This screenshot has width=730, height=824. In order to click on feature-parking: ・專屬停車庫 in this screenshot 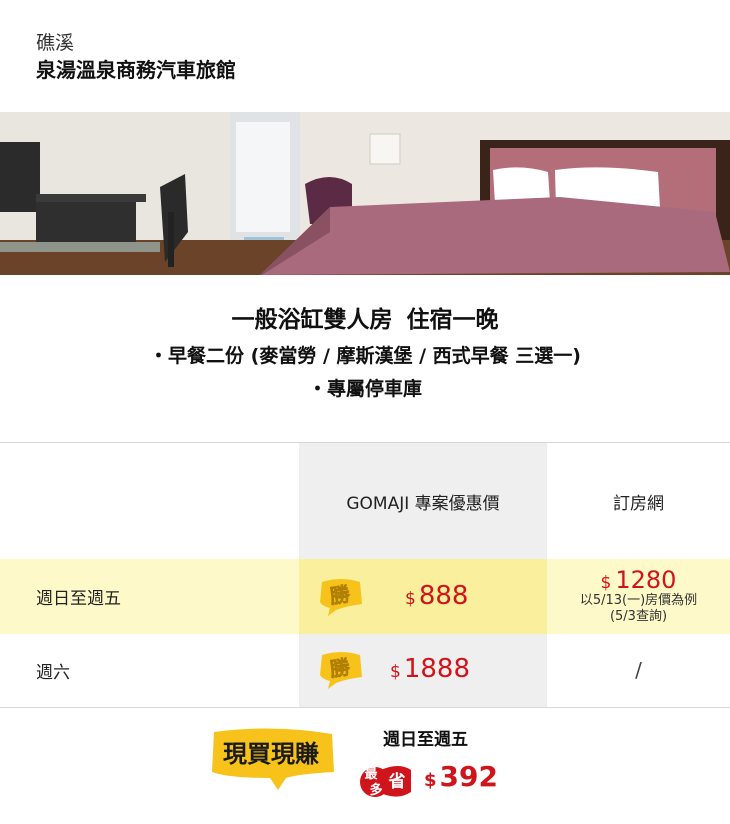, I will do `click(364, 389)`.